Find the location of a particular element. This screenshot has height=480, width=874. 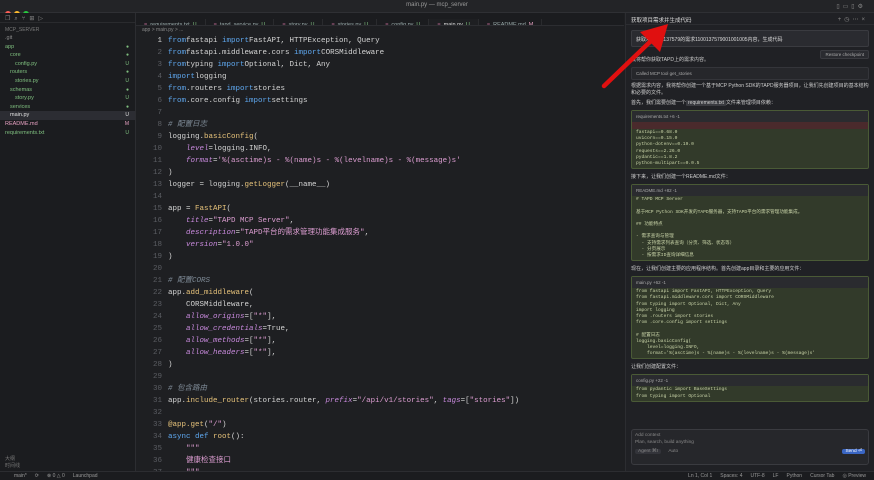

tree-item: main.py U is located at coordinates (67, 115).